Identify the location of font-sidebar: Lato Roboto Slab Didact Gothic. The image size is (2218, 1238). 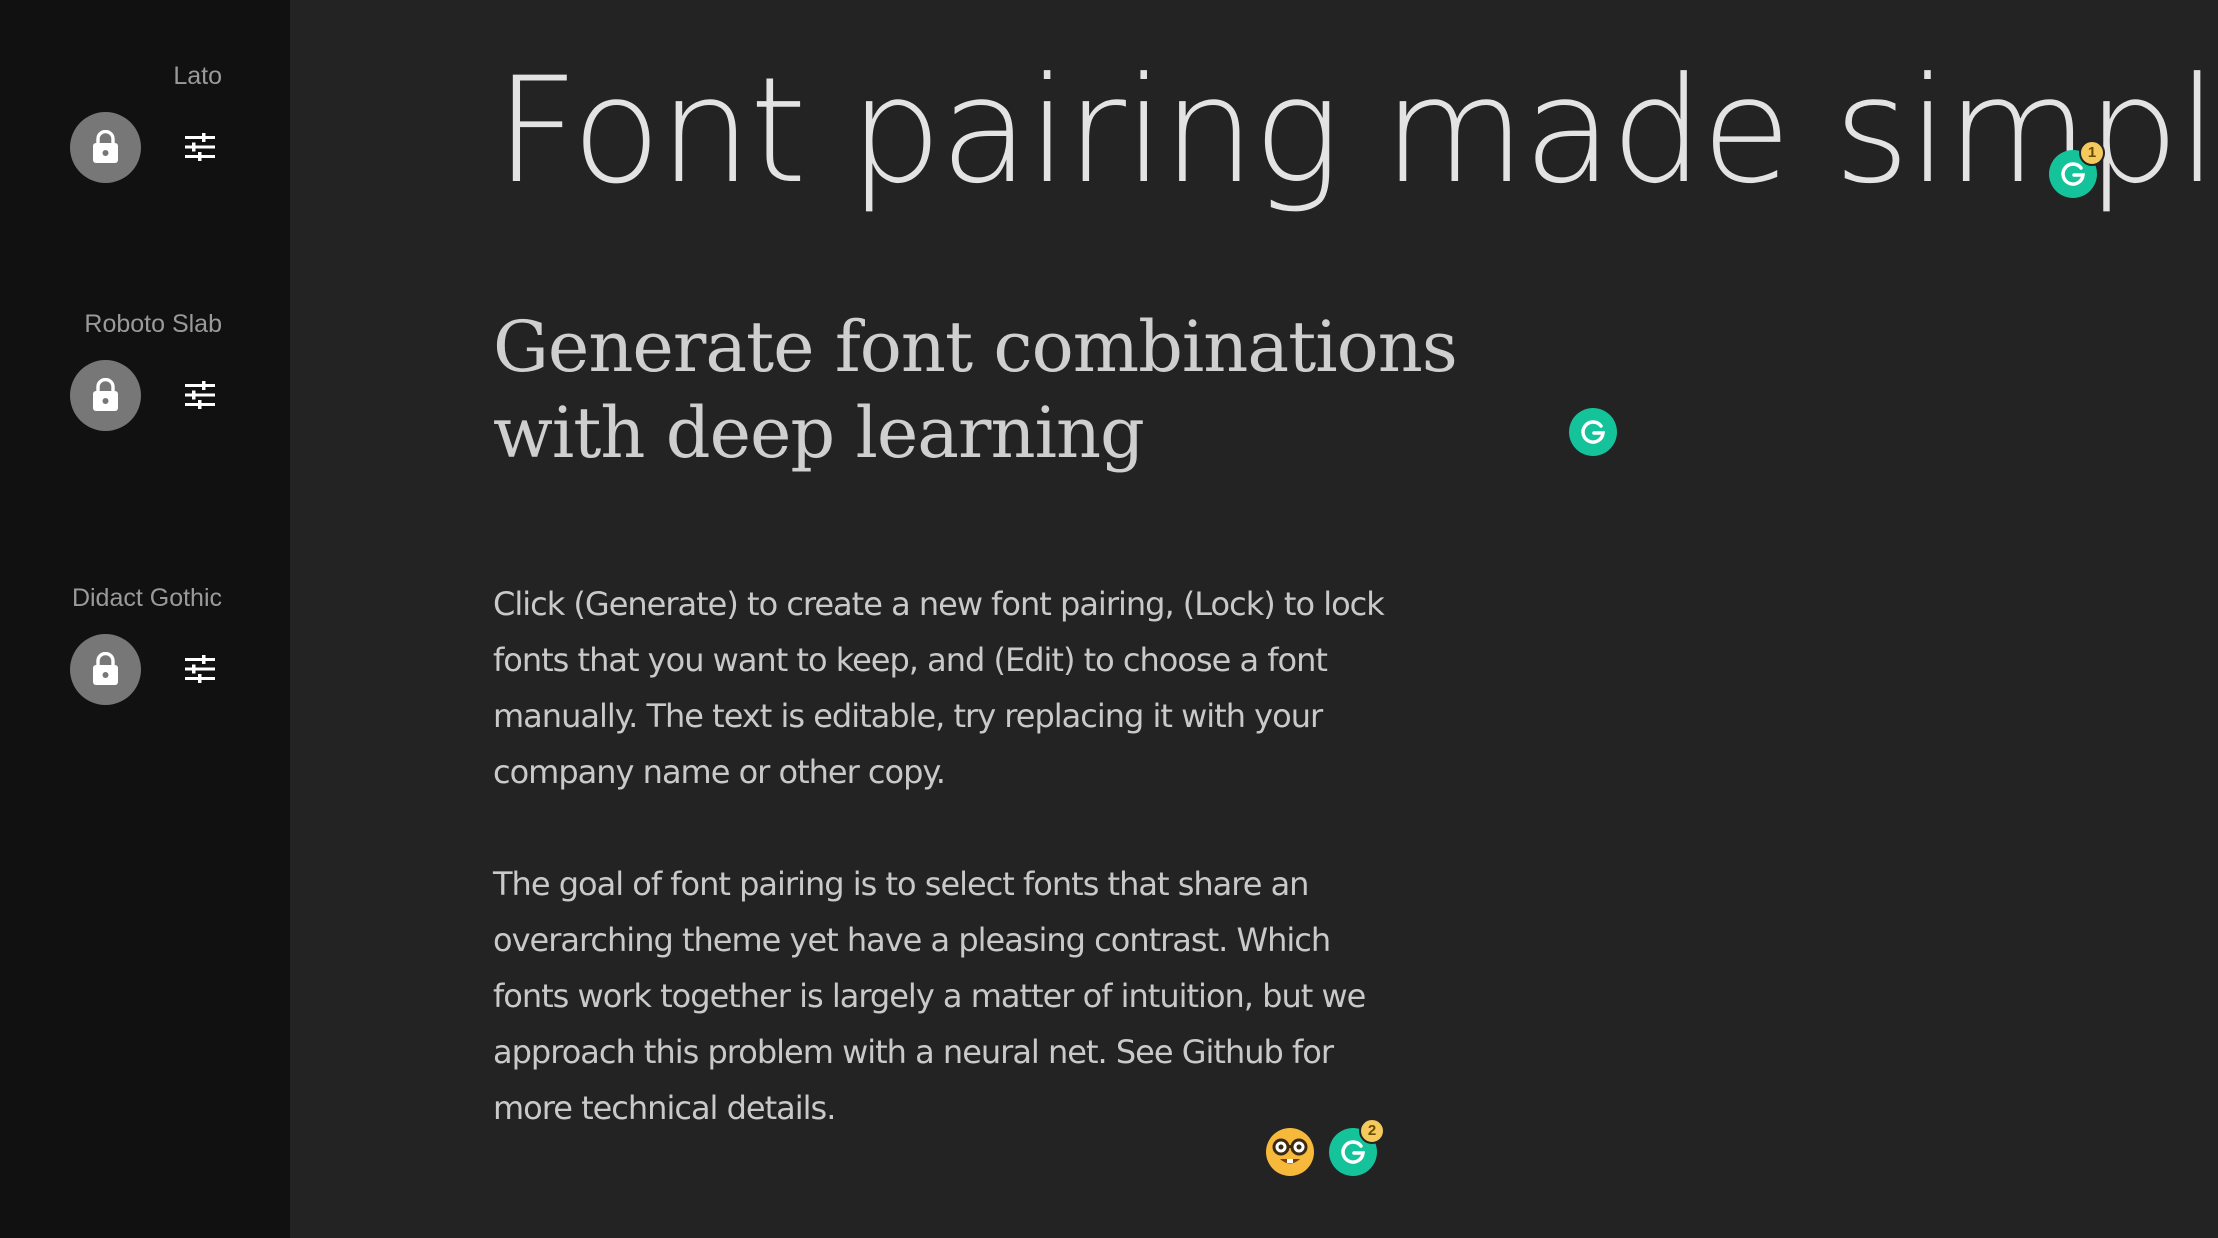
(145, 619).